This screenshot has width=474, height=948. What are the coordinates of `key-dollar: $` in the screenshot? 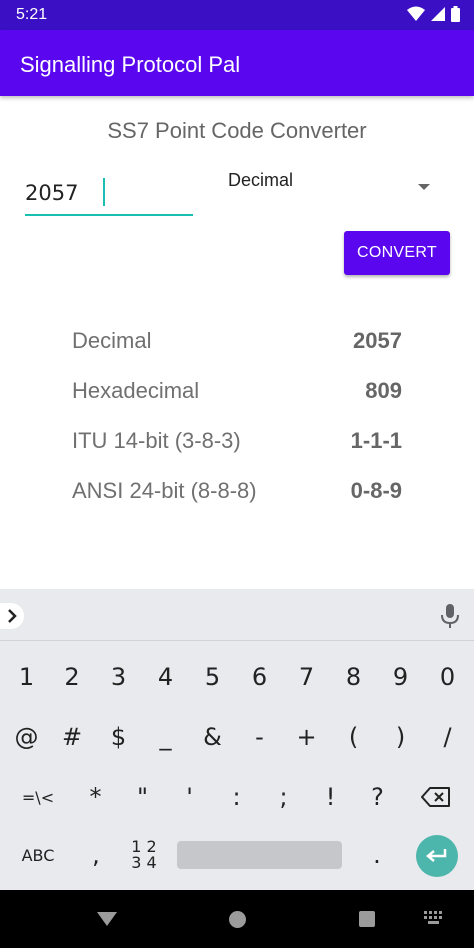 It's located at (118, 737).